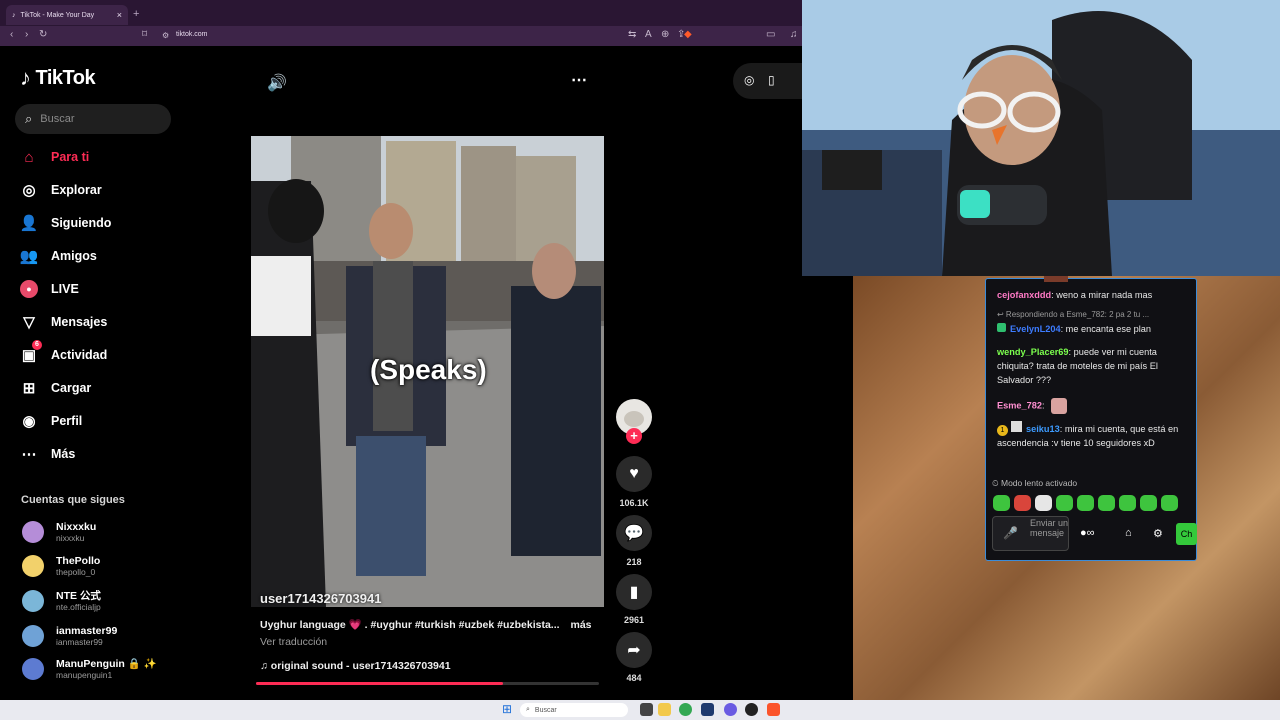  I want to click on search-input: ⌕ Buscar, so click(93, 119).